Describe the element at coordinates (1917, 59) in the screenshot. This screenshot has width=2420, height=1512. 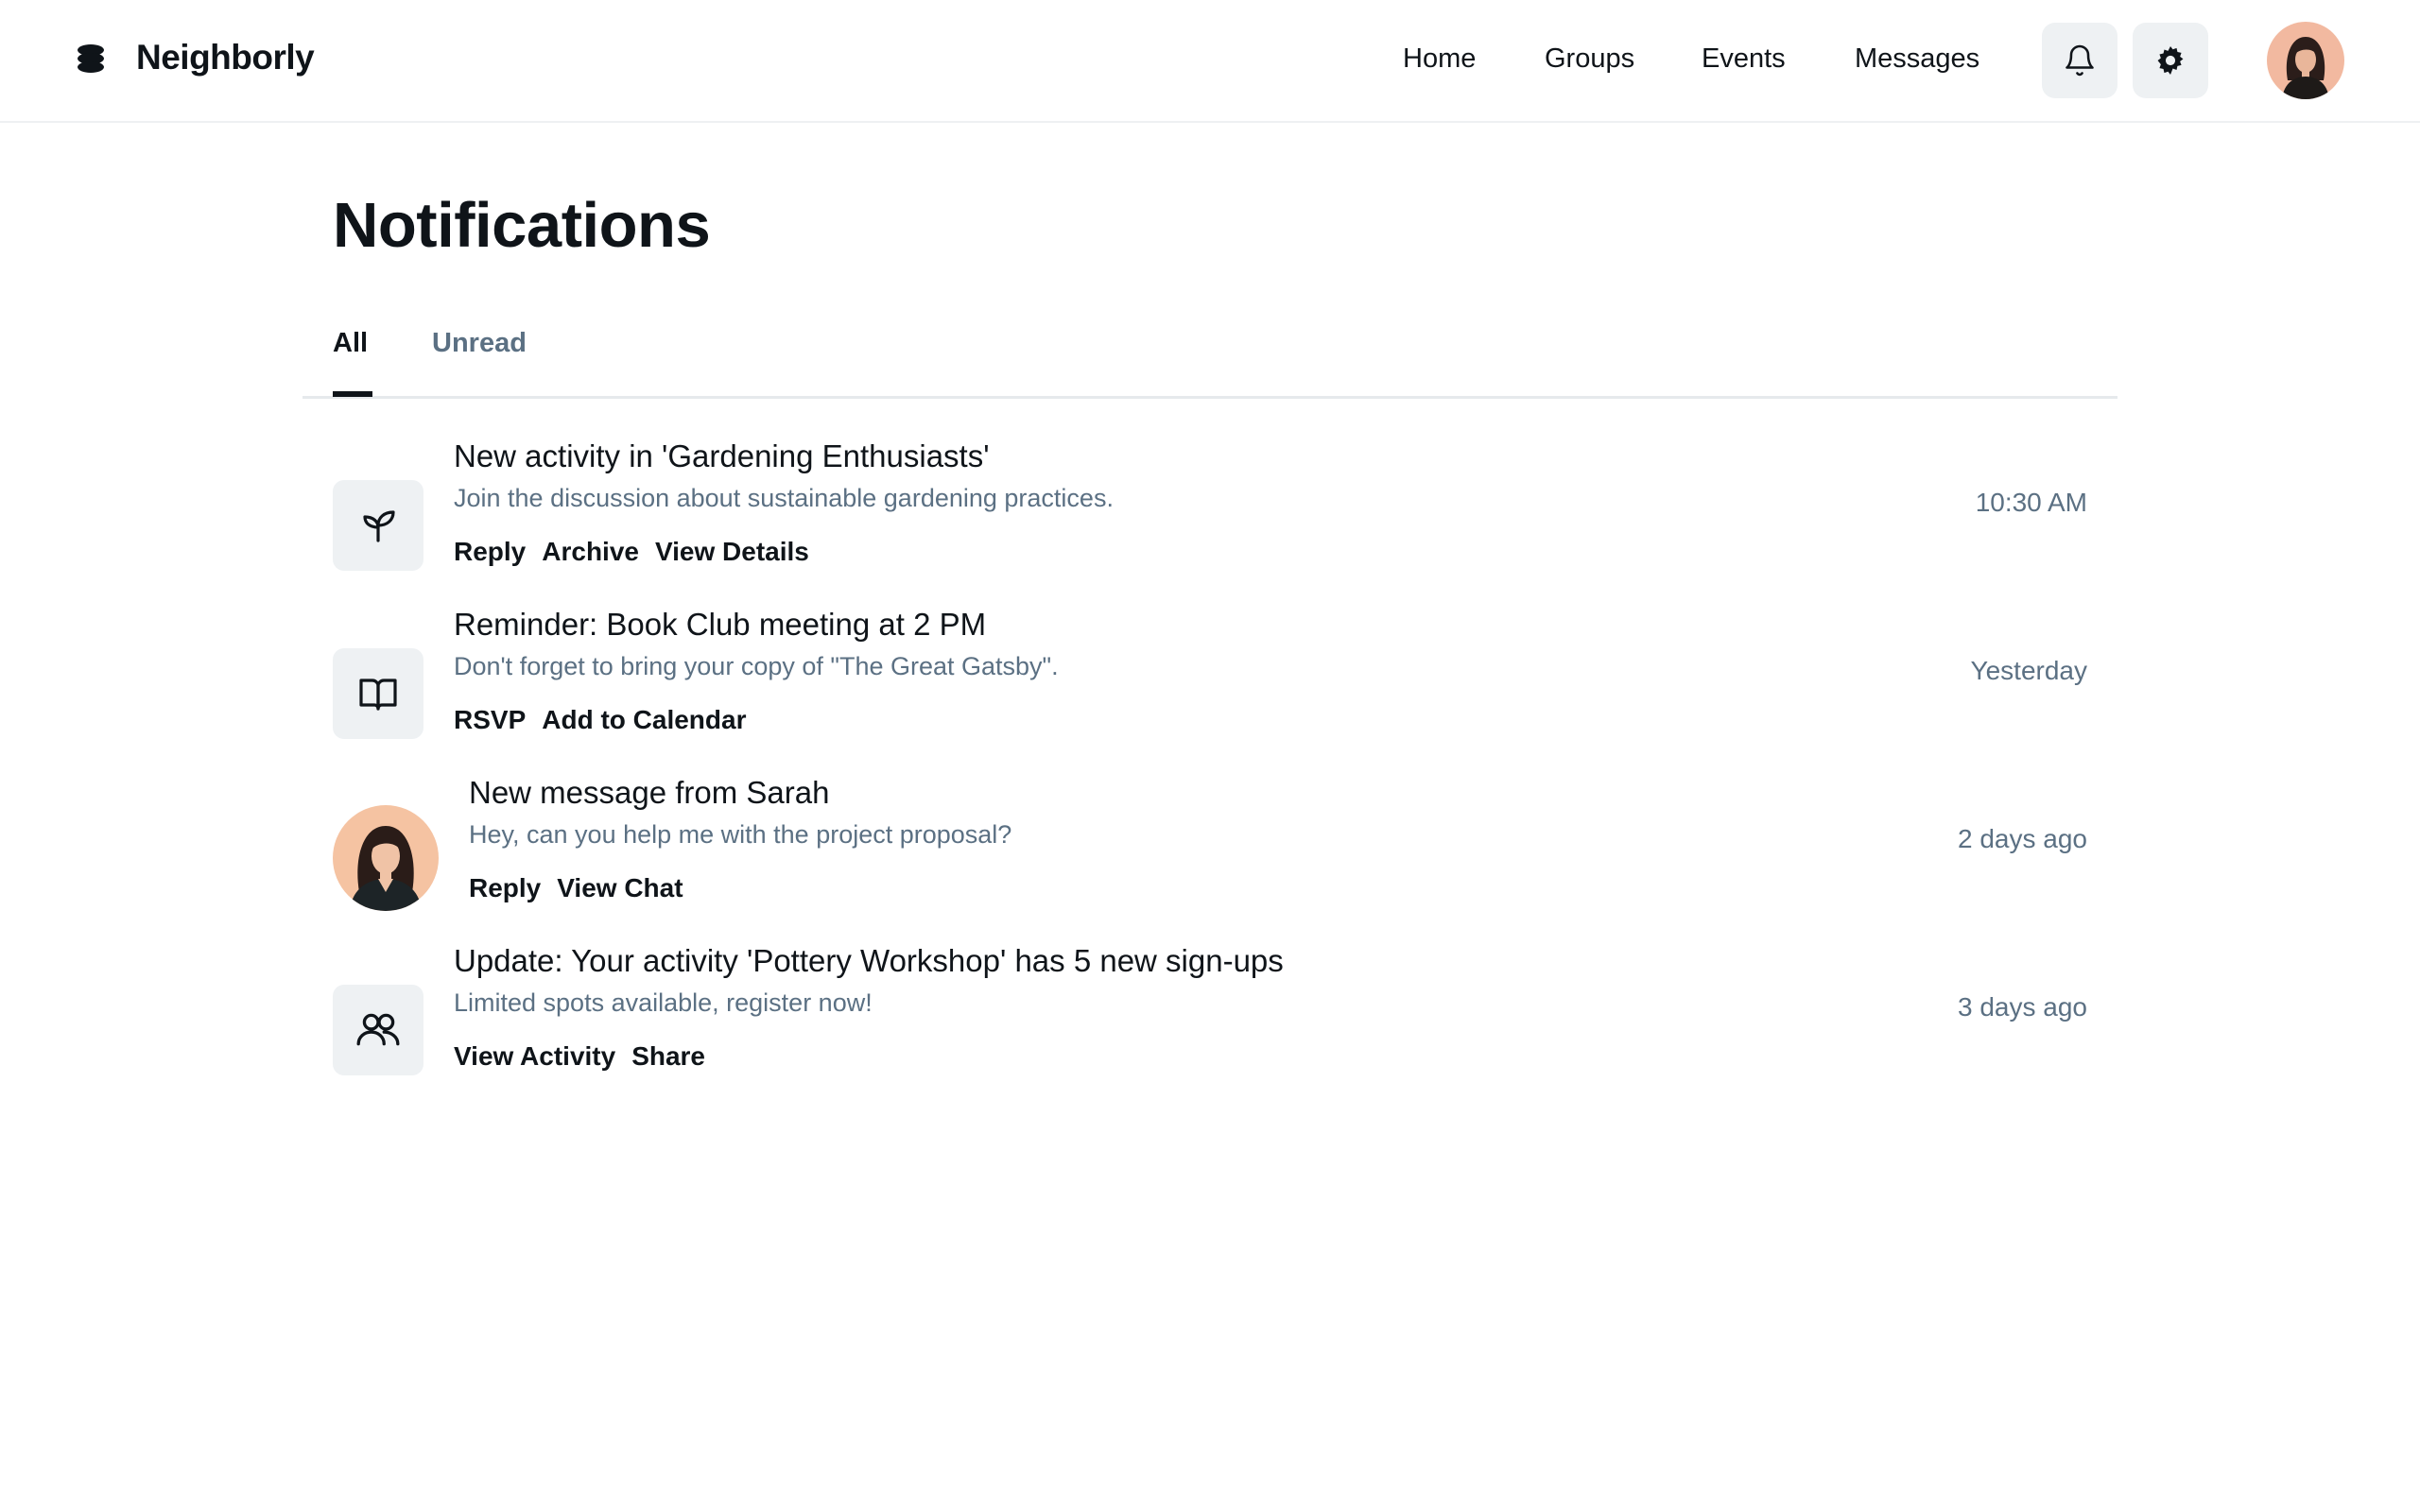
I see `nav-messages: Messages` at that location.